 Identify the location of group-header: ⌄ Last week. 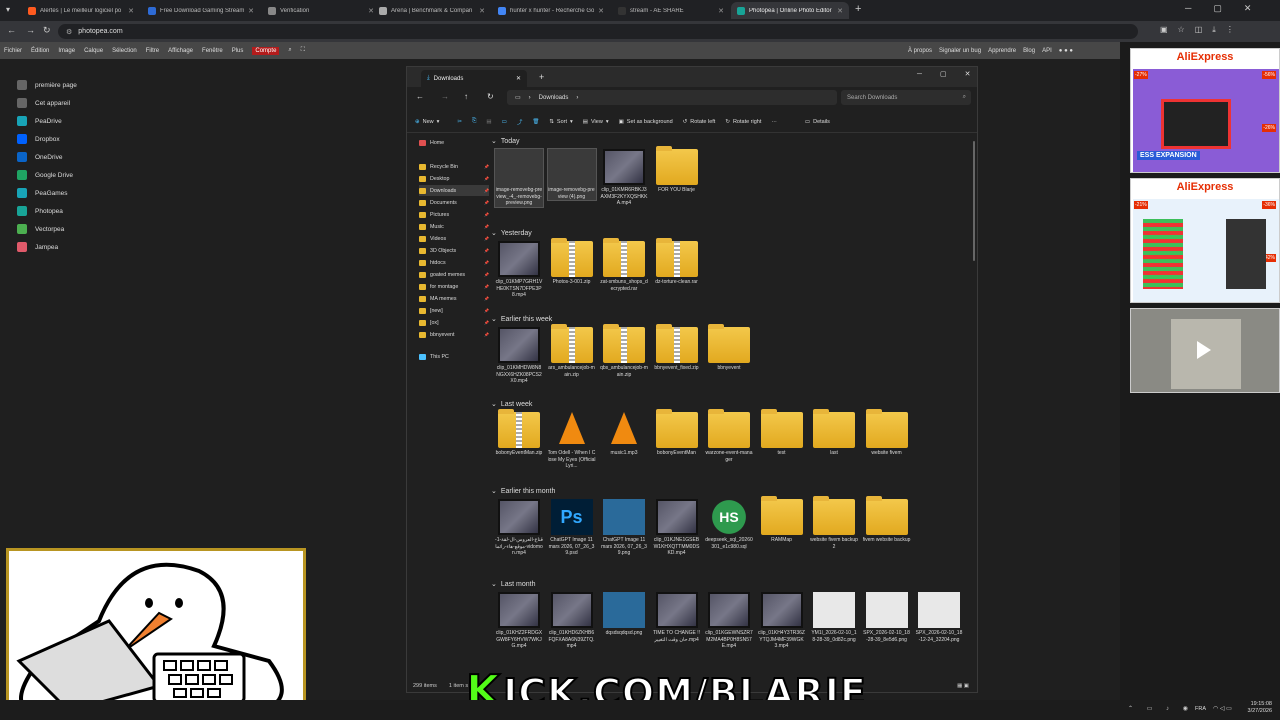
(511, 404).